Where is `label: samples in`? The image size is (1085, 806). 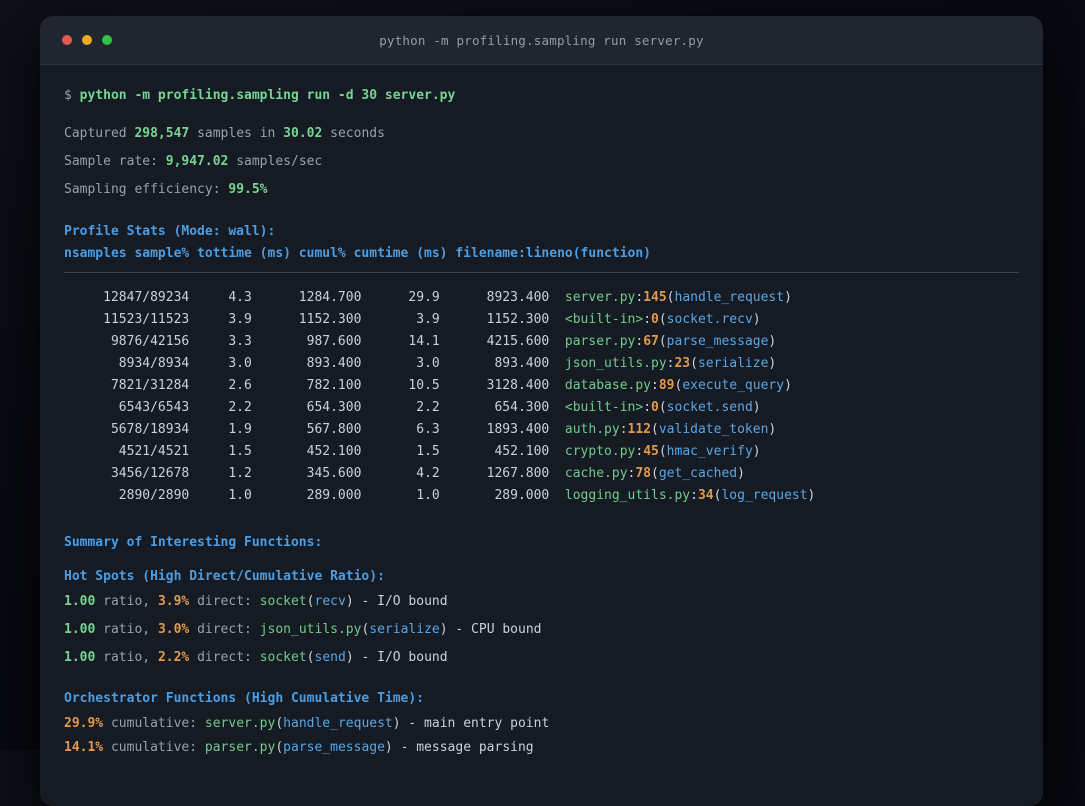 label: samples in is located at coordinates (236, 133).